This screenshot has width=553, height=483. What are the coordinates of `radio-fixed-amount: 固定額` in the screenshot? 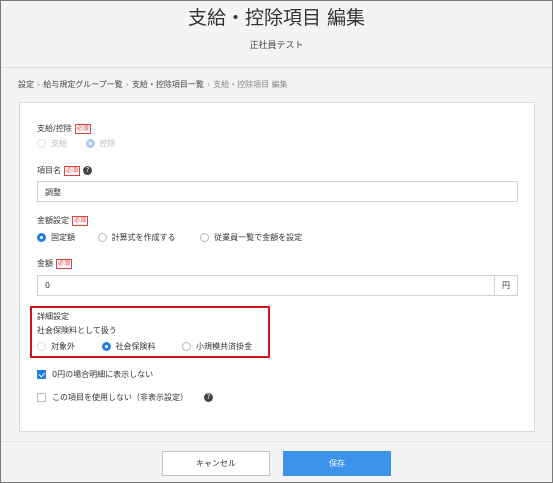 It's located at (56, 237).